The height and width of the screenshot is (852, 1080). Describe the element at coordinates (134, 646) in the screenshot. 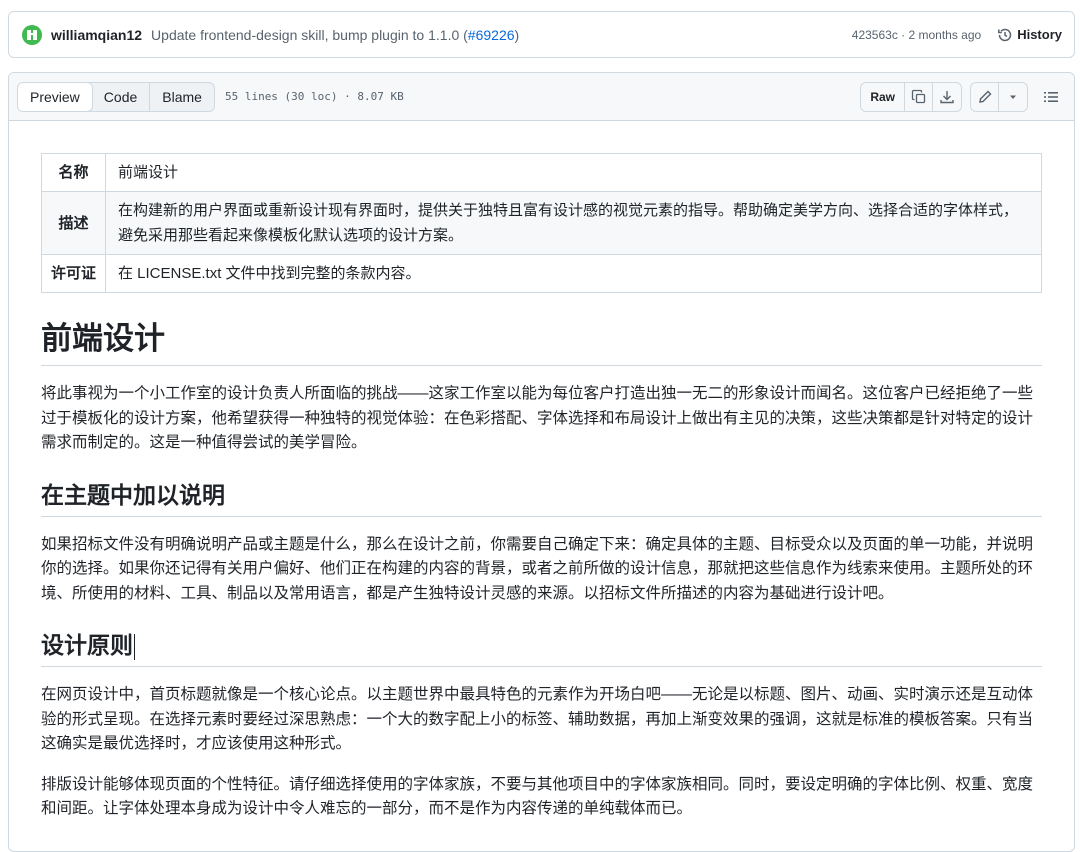

I see `text-caret` at that location.